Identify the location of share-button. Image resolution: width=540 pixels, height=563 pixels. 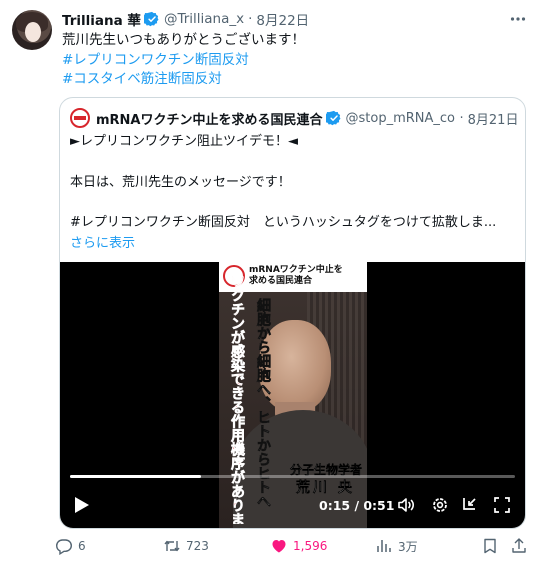
(521, 546).